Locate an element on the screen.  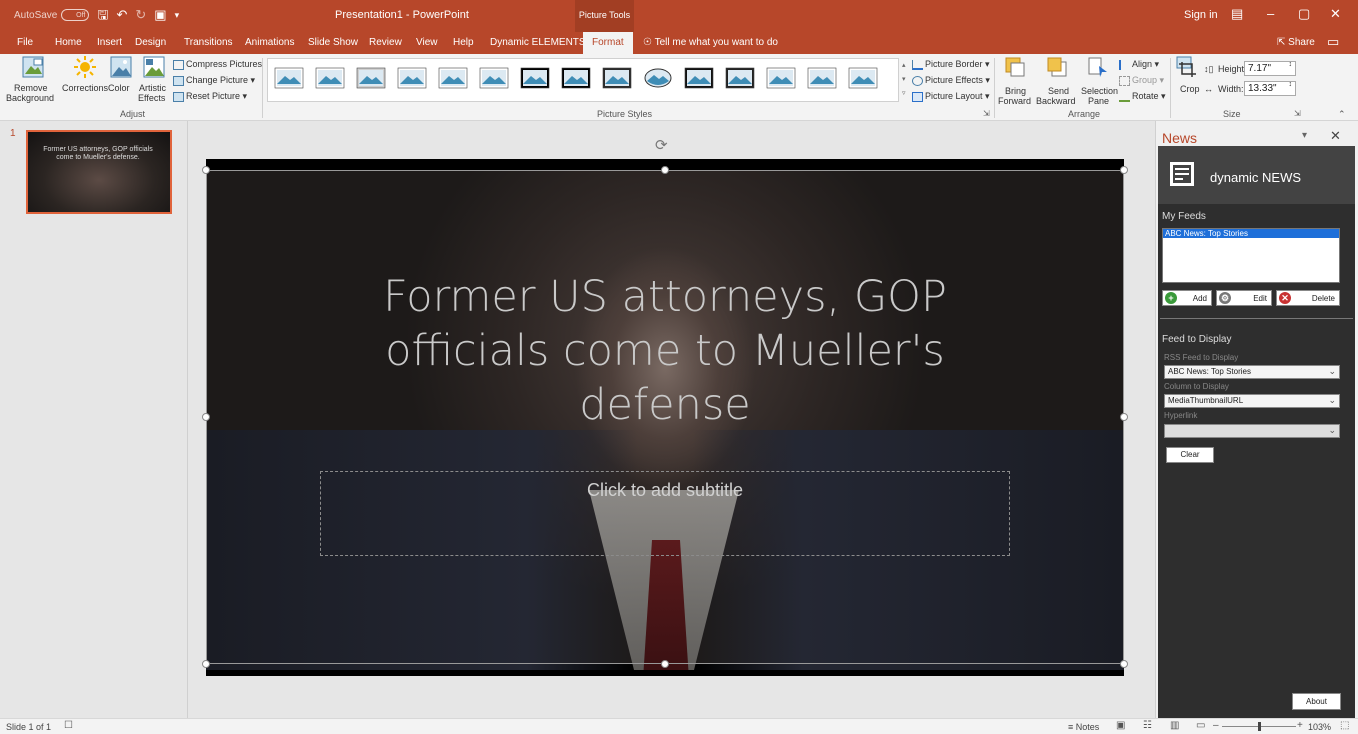
clear-button: Clear is located at coordinates (1190, 455).